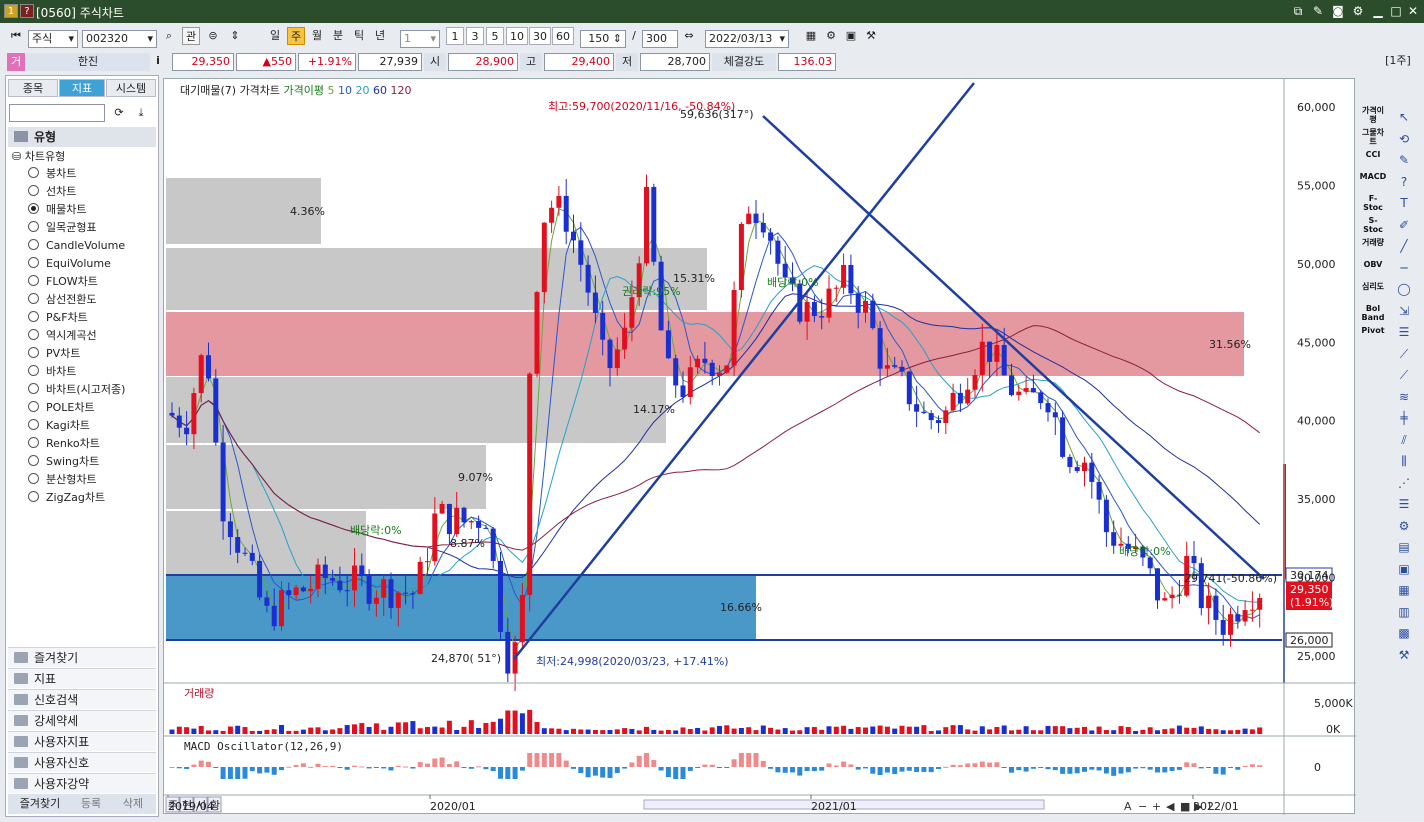 This screenshot has width=1424, height=822. I want to click on chart-type-item: 선차트, so click(52, 192).